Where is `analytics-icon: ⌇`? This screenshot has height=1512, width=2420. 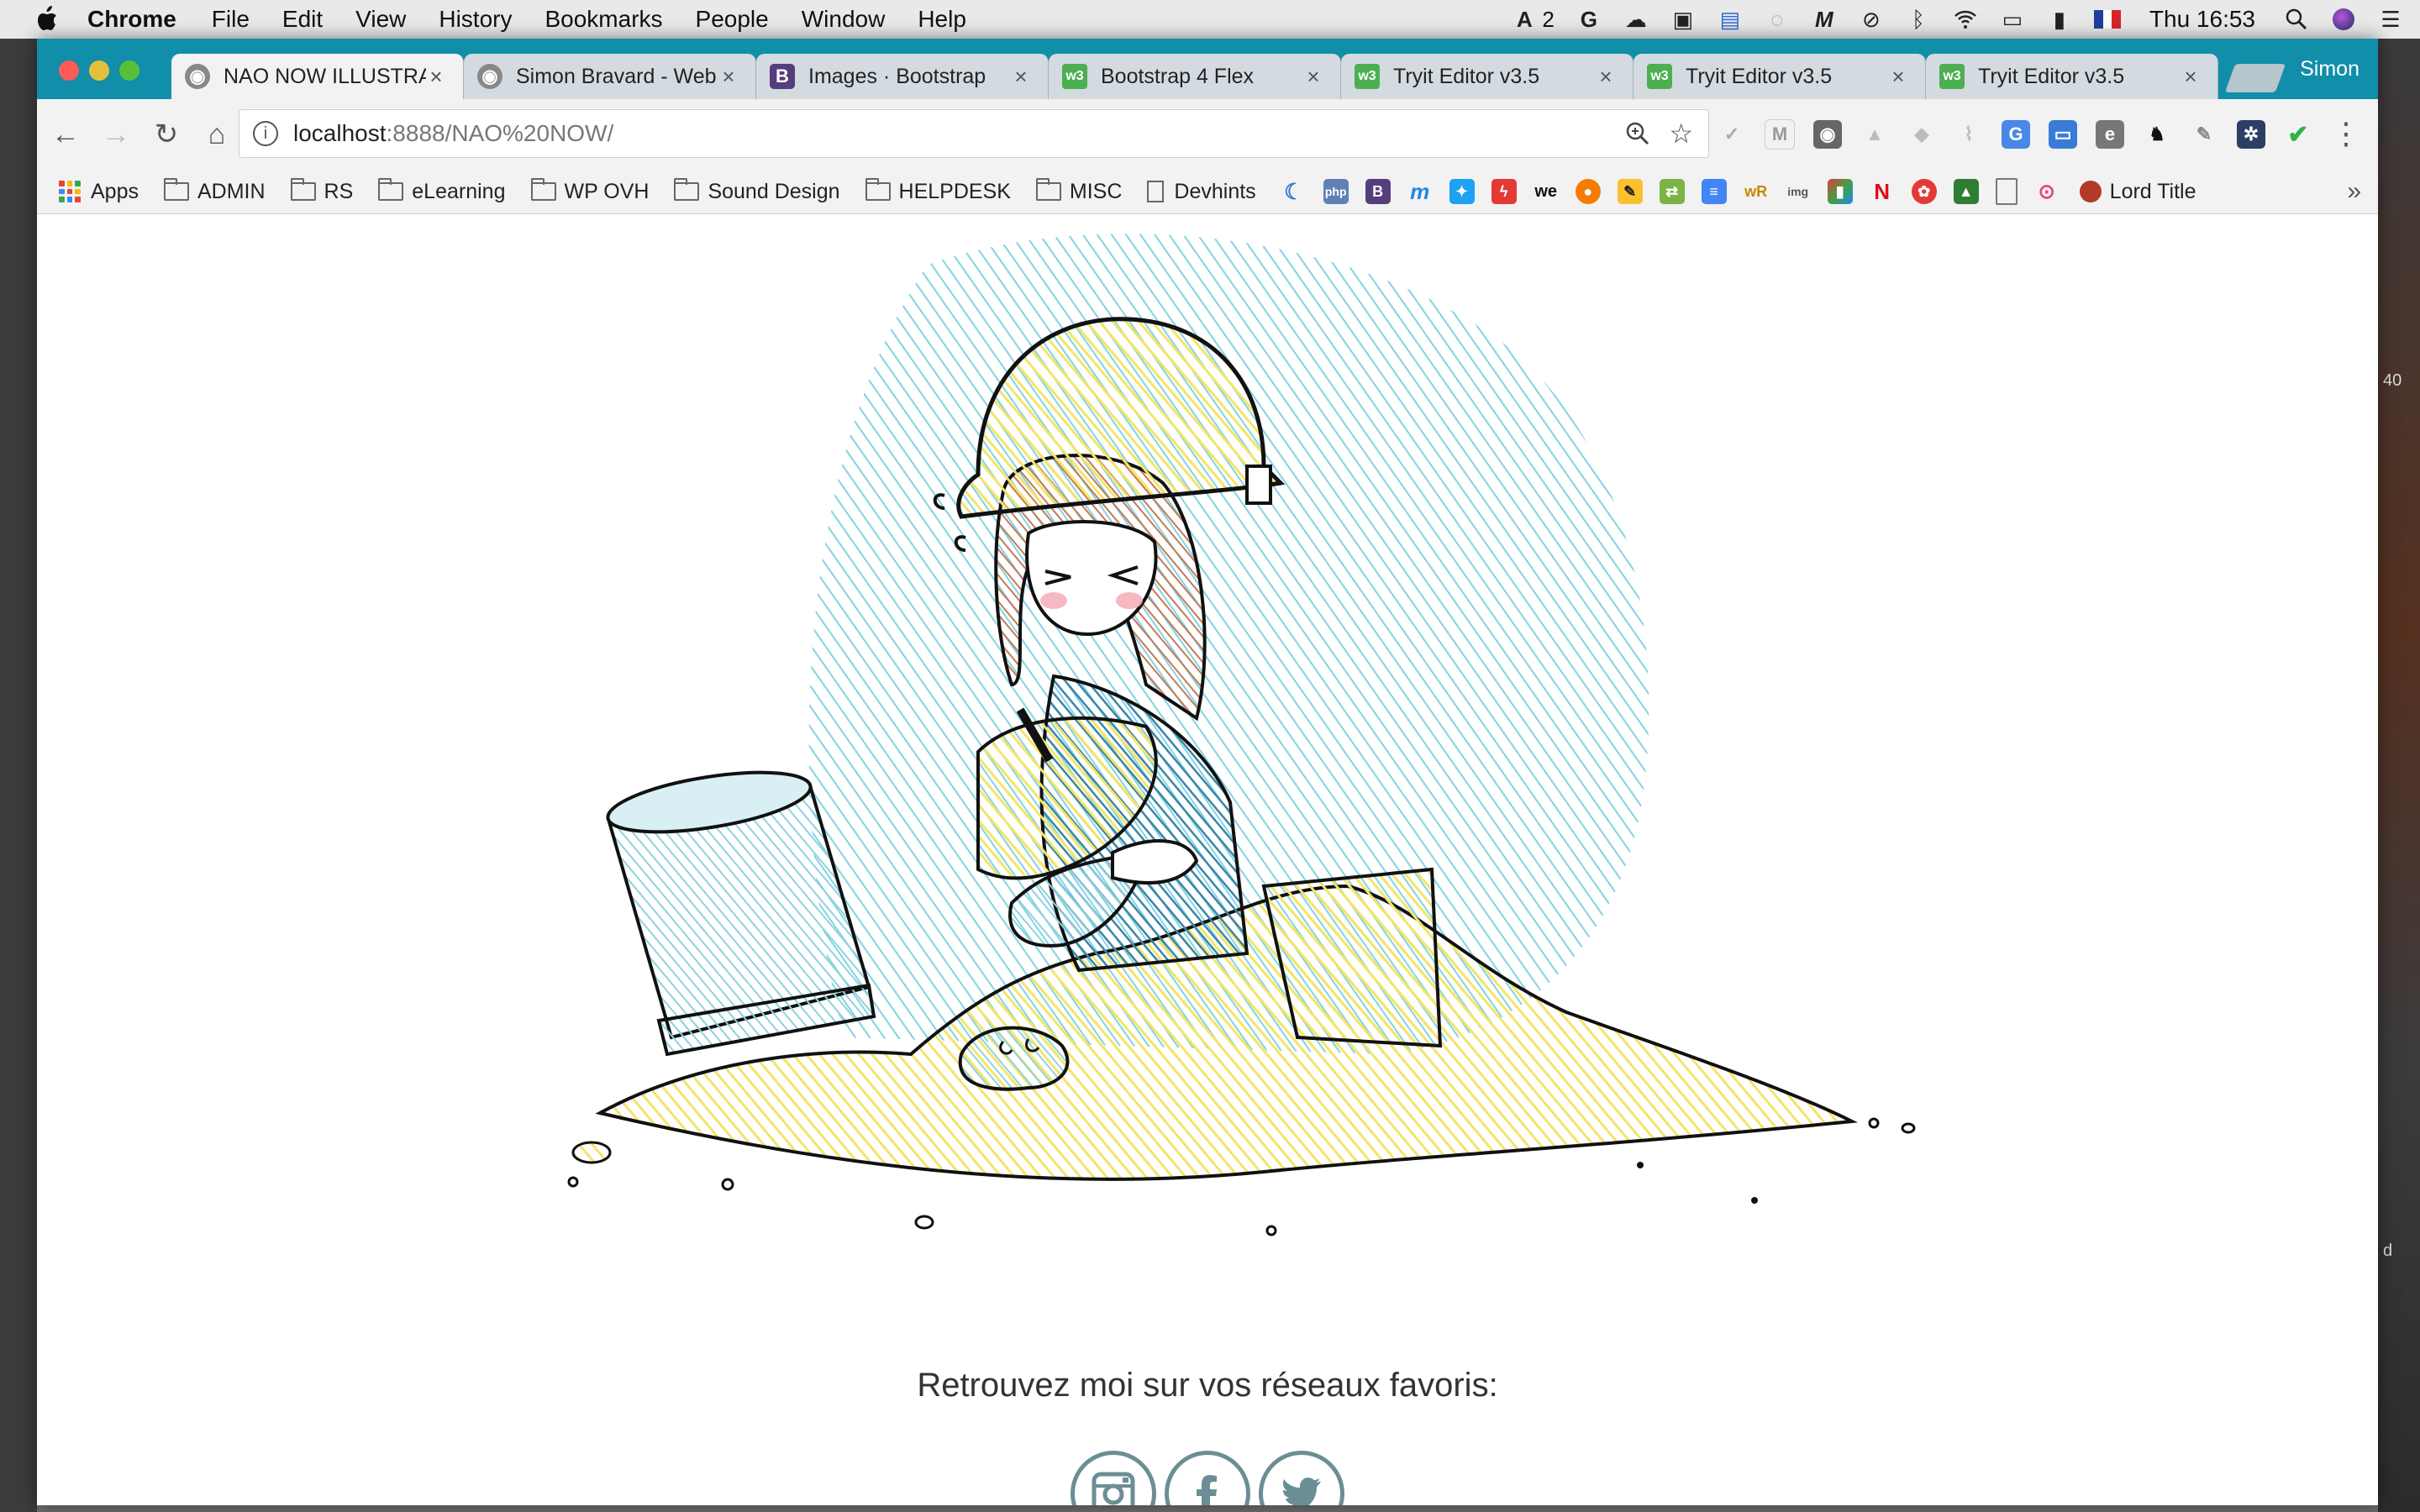 analytics-icon: ⌇ is located at coordinates (1969, 134).